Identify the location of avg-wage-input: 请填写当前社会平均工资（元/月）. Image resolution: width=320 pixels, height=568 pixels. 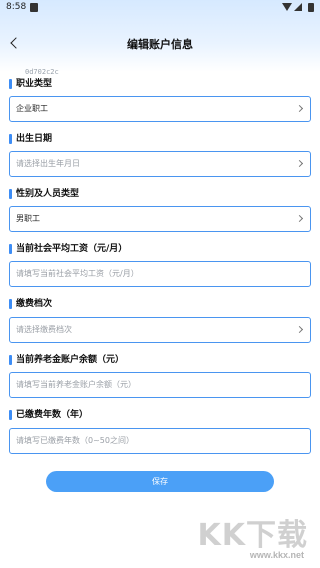
(160, 274).